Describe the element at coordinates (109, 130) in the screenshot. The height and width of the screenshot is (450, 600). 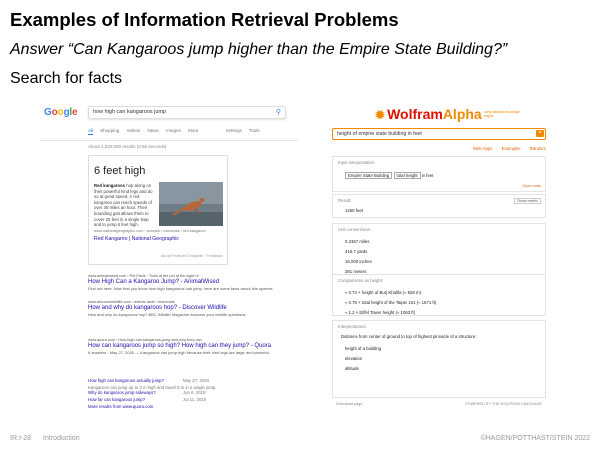
I see `tab-shopping: Shopping` at that location.